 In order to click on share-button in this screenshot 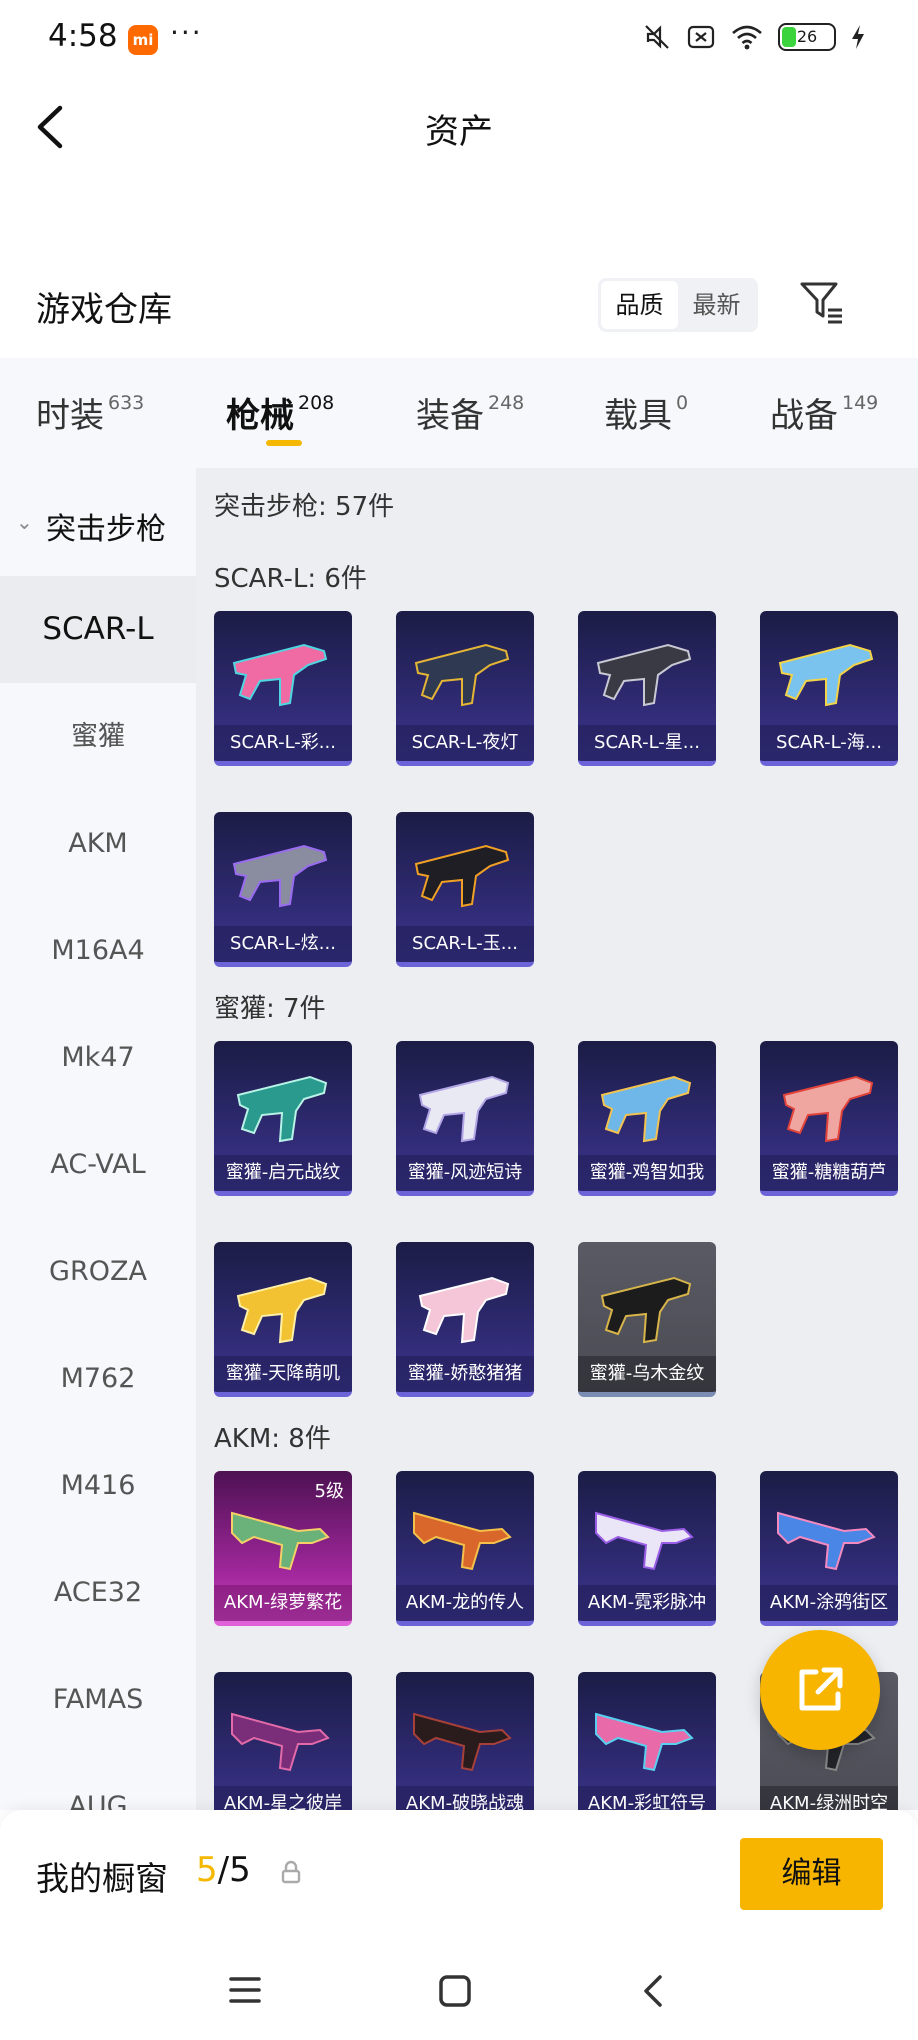, I will do `click(820, 1690)`.